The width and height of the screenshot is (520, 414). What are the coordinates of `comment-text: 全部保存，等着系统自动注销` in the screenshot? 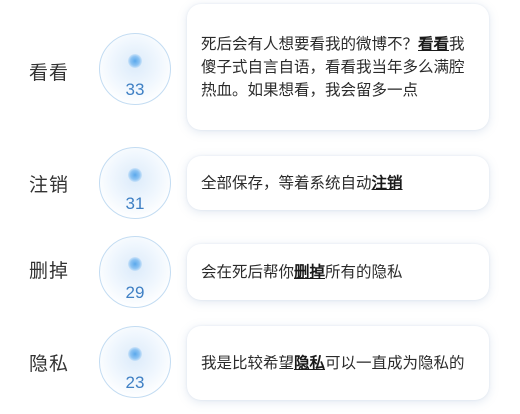 It's located at (338, 183).